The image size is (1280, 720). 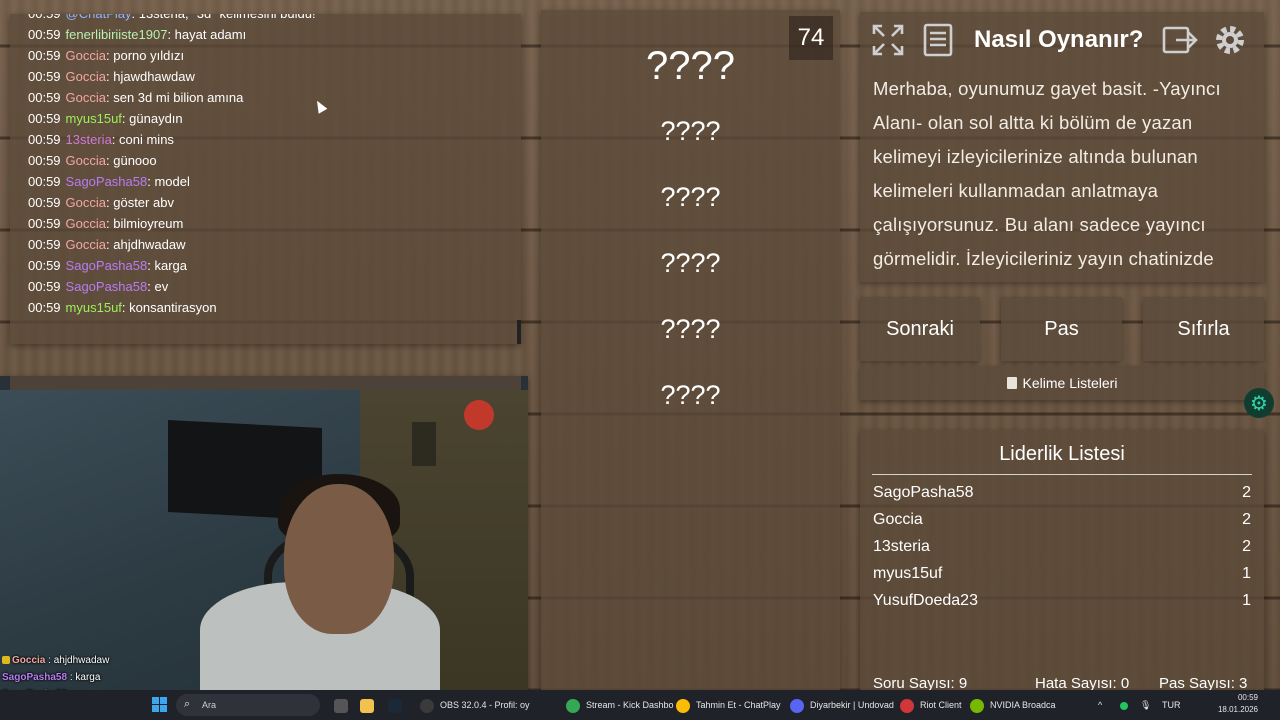 I want to click on leaderboard-row: 13steria 2, so click(x=1062, y=551).